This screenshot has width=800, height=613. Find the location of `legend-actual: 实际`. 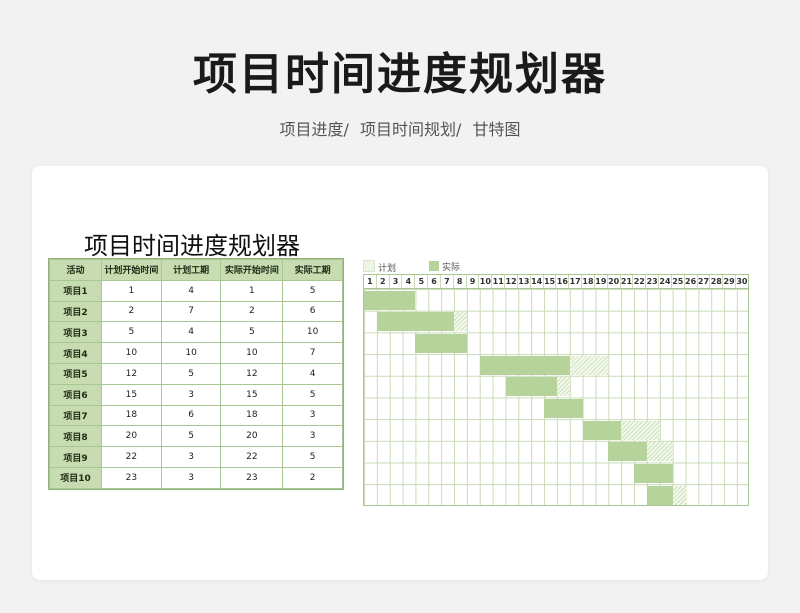

legend-actual: 实际 is located at coordinates (444, 266).